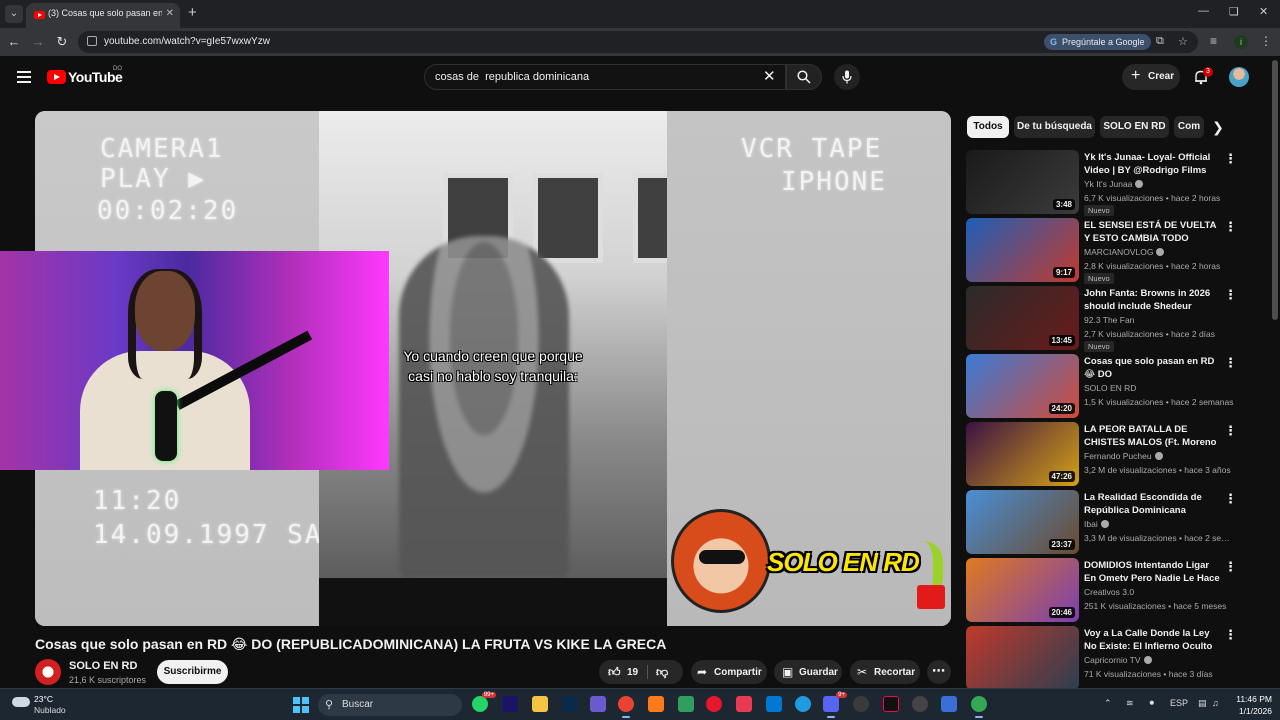 The image size is (1280, 720). I want to click on opera-icon, so click(714, 704).